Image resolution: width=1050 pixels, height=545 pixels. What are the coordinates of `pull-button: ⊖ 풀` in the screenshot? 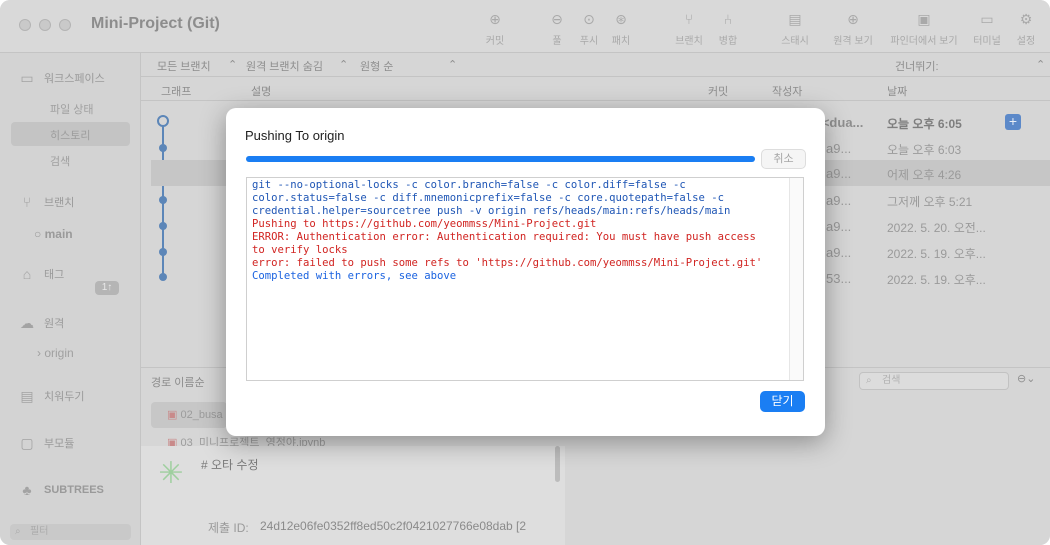 It's located at (557, 30).